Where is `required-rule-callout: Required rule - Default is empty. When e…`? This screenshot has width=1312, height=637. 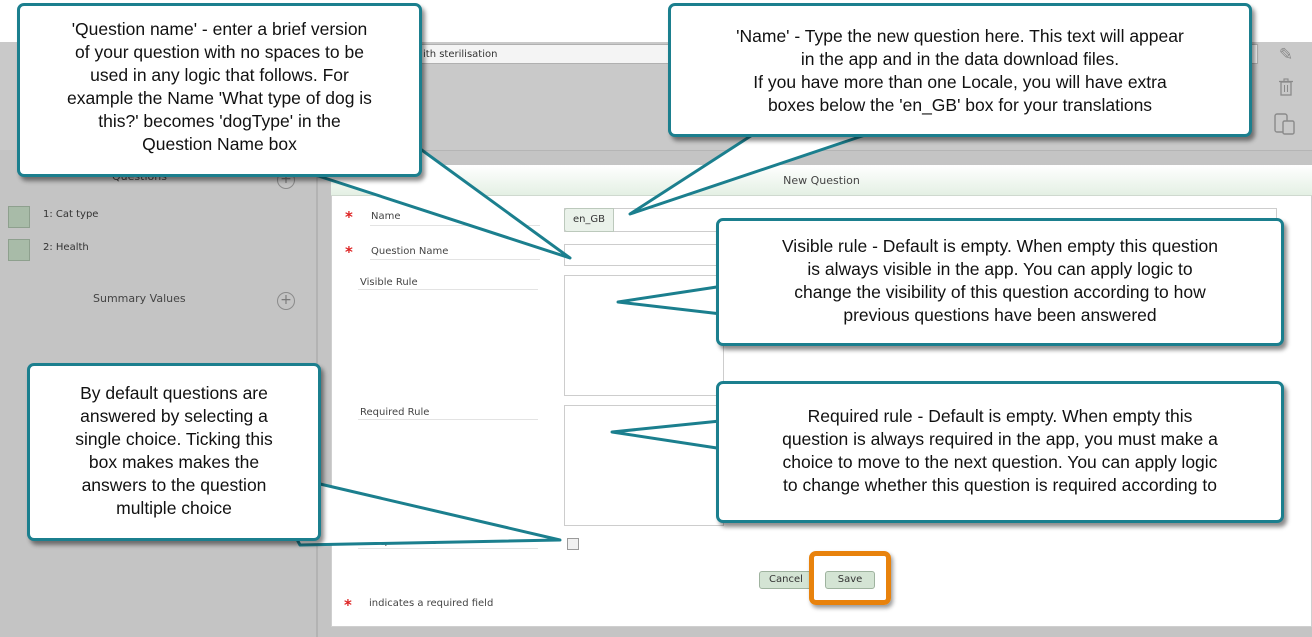
required-rule-callout: Required rule - Default is empty. When e… is located at coordinates (1000, 452).